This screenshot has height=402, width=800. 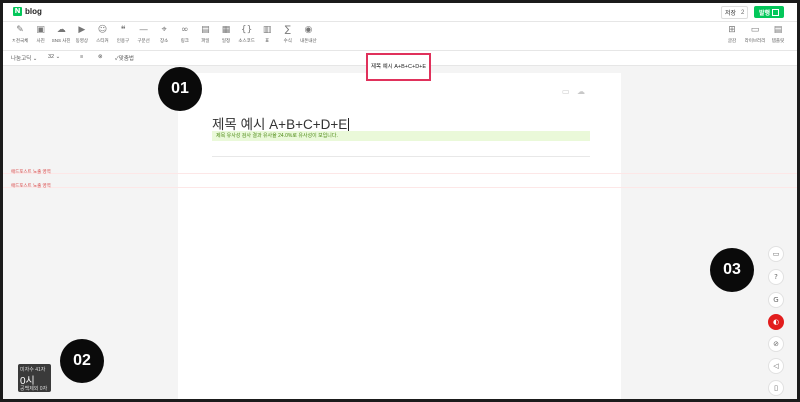 I want to click on tool-icon: —, so click(x=144, y=30).